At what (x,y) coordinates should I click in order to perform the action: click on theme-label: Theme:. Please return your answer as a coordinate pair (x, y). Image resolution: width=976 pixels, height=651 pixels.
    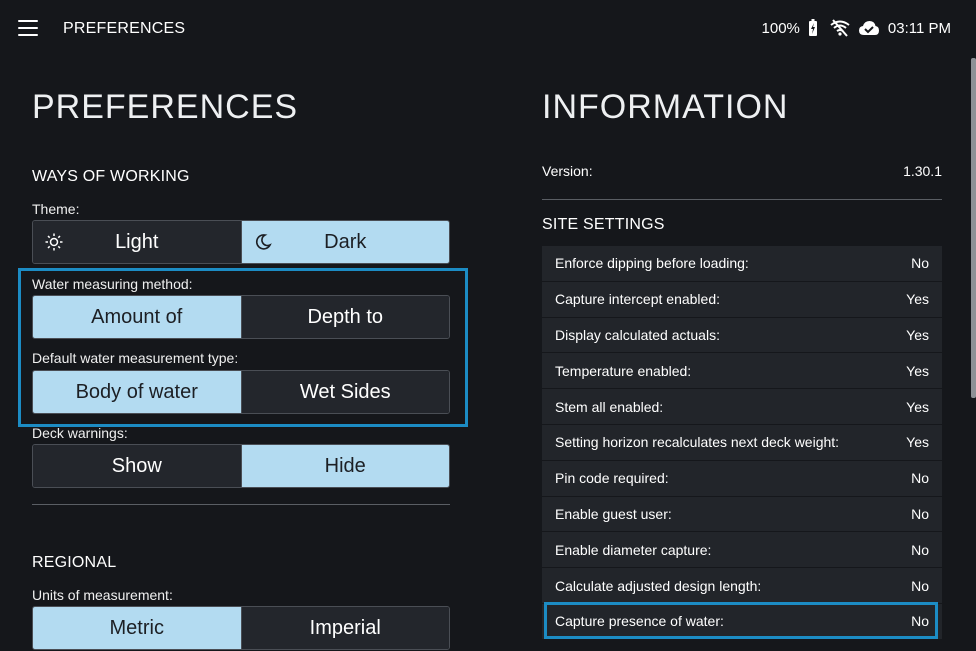
    Looking at the image, I should click on (56, 209).